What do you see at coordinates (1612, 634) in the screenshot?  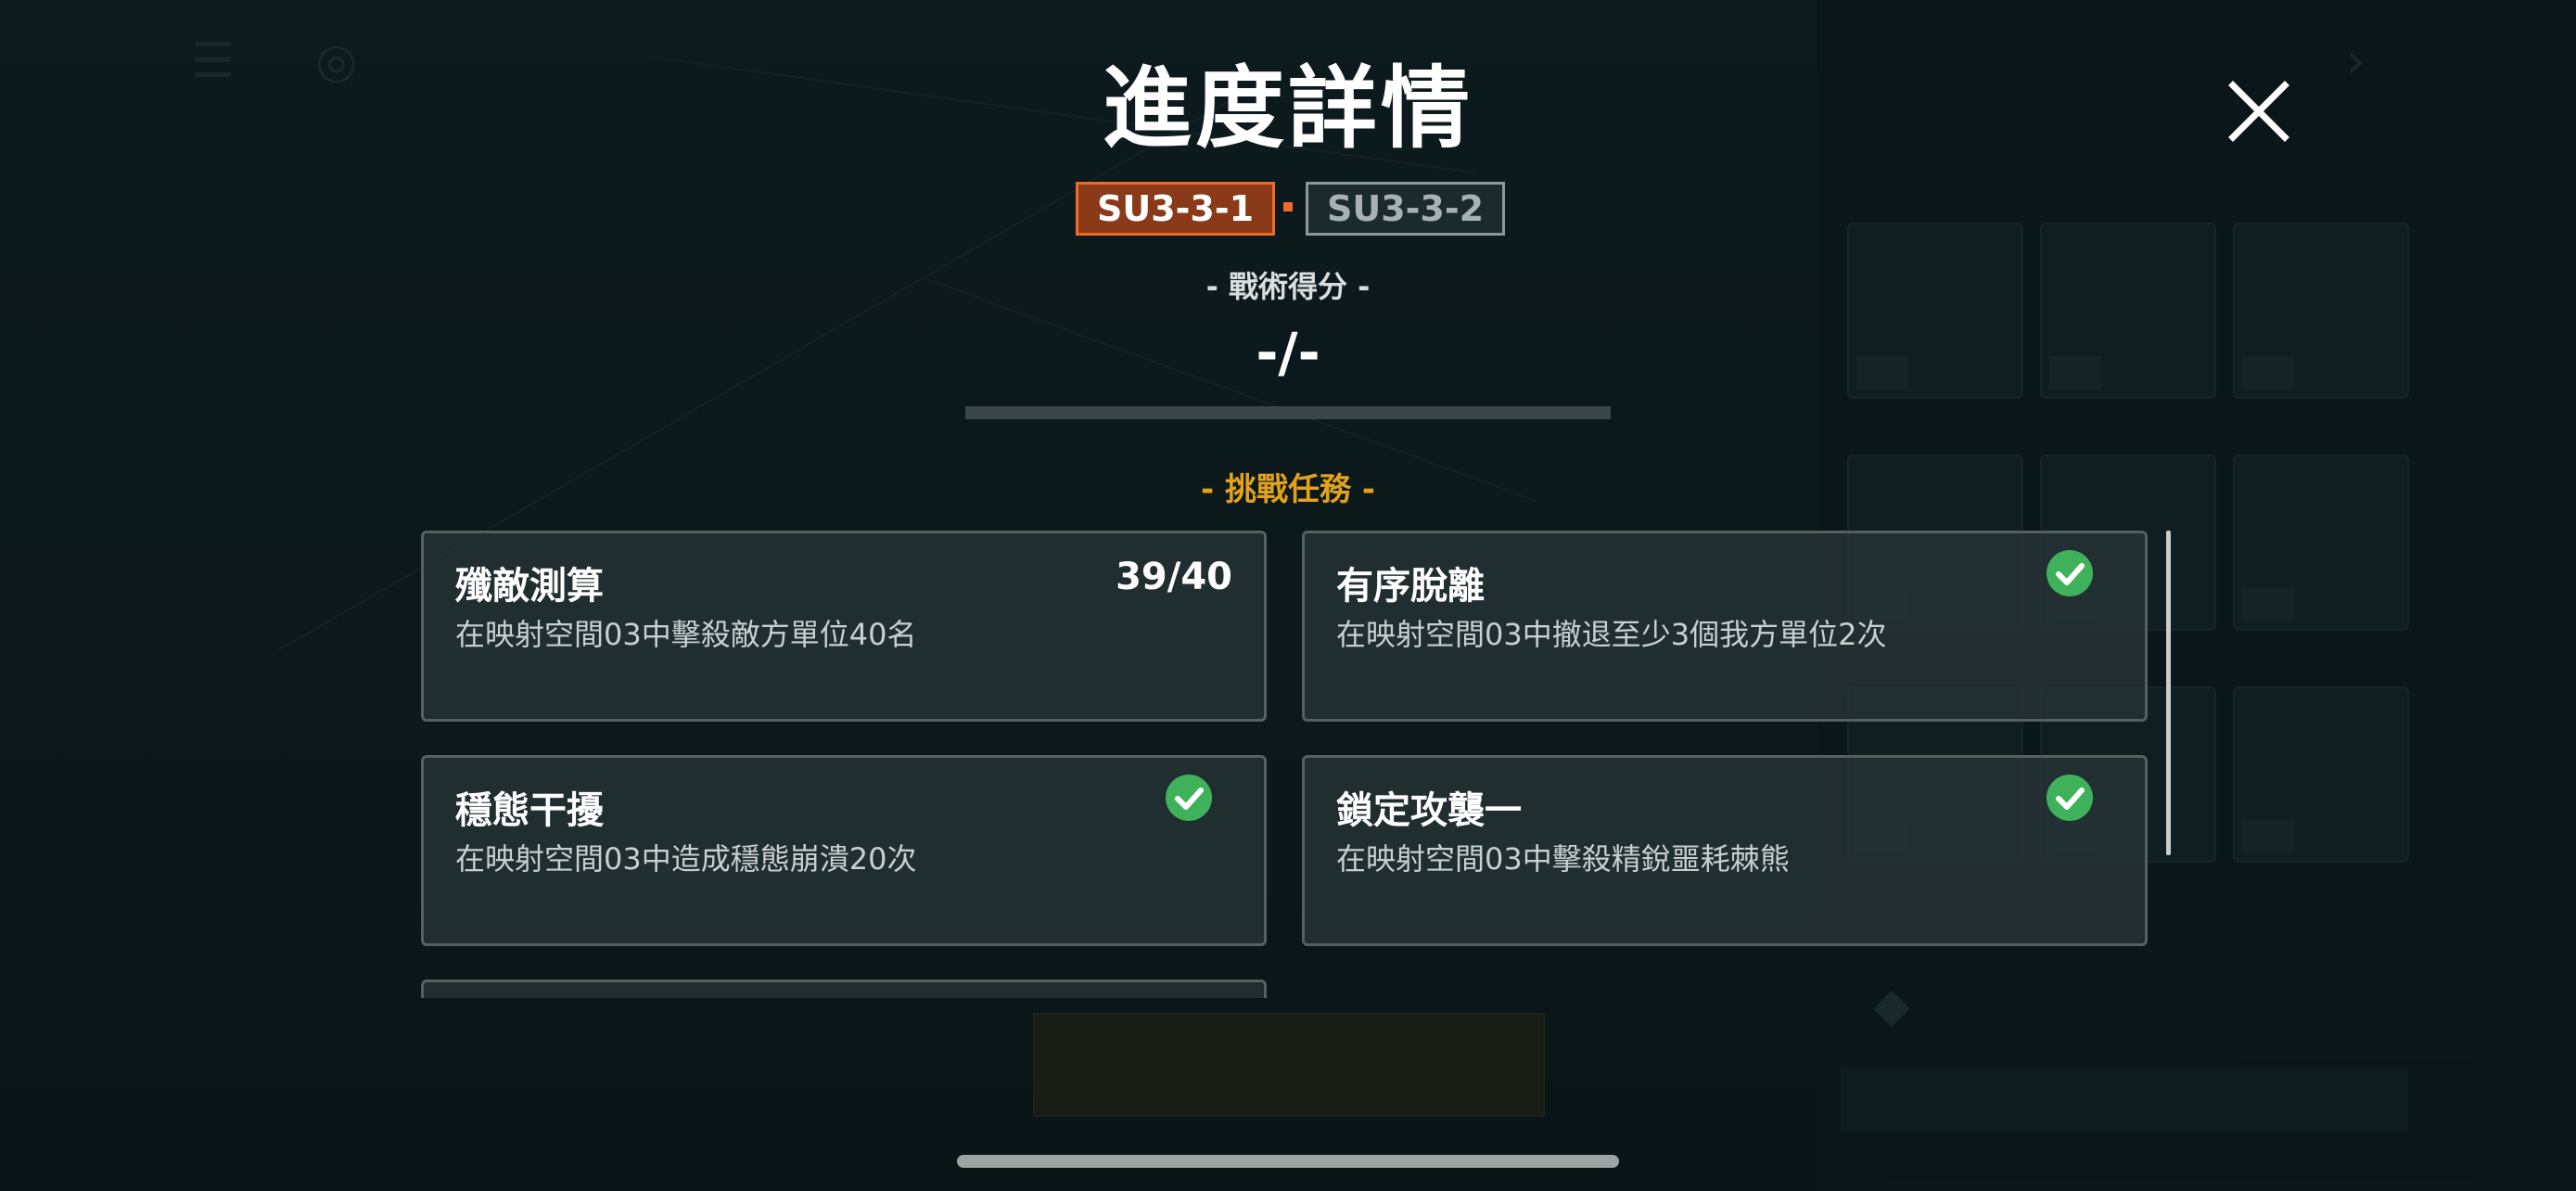 I see `task-description: 在映射空間03中撤退至少3個我方單位2次` at bounding box center [1612, 634].